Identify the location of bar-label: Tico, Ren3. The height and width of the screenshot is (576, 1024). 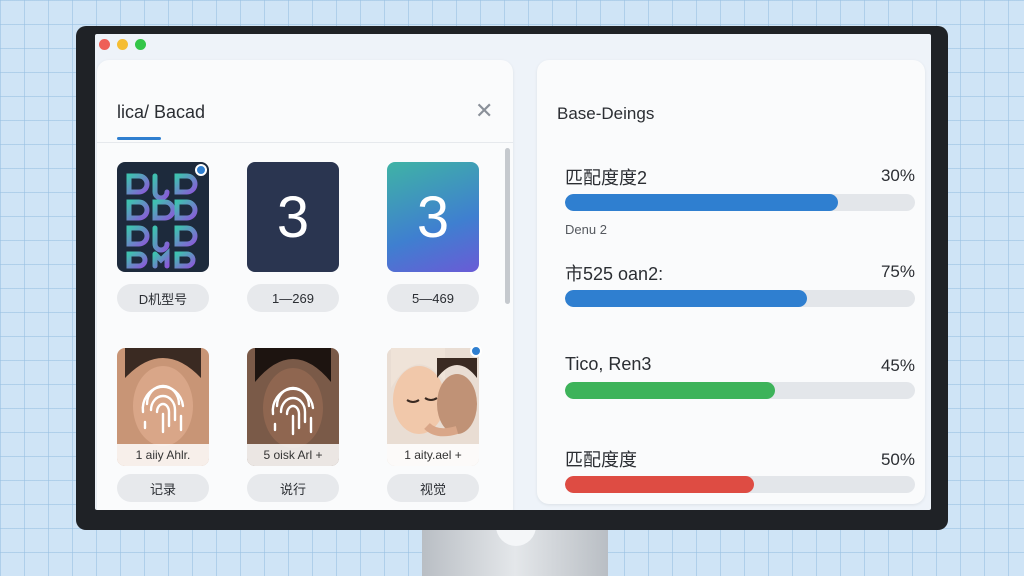
(608, 364).